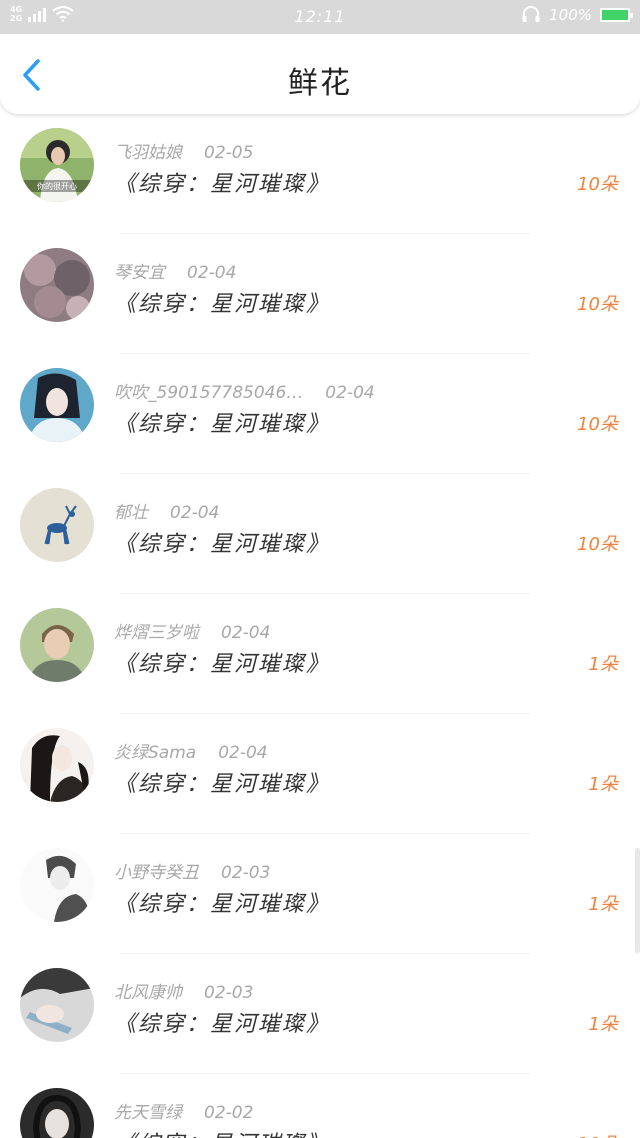 The height and width of the screenshot is (1138, 640). I want to click on list-item: 北风康帅 02-03 《综穿：星河璀璨》 1朵, so click(320, 1014).